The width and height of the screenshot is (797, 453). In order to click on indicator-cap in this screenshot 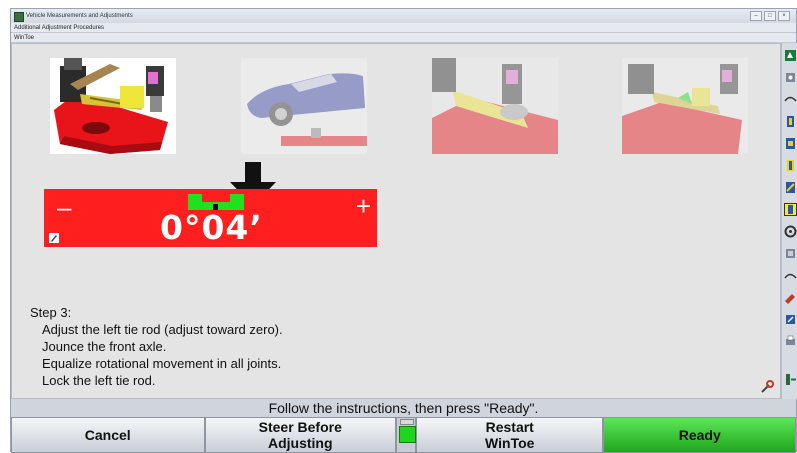, I will do `click(407, 422)`.